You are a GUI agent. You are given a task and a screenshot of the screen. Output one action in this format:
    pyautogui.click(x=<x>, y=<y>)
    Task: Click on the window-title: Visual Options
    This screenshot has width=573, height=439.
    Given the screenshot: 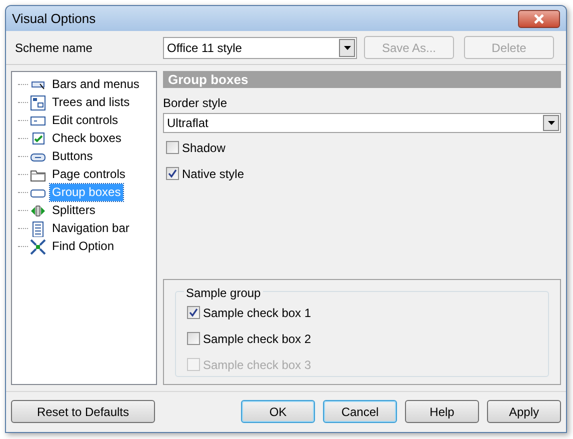 What is the action you would take?
    pyautogui.click(x=54, y=19)
    